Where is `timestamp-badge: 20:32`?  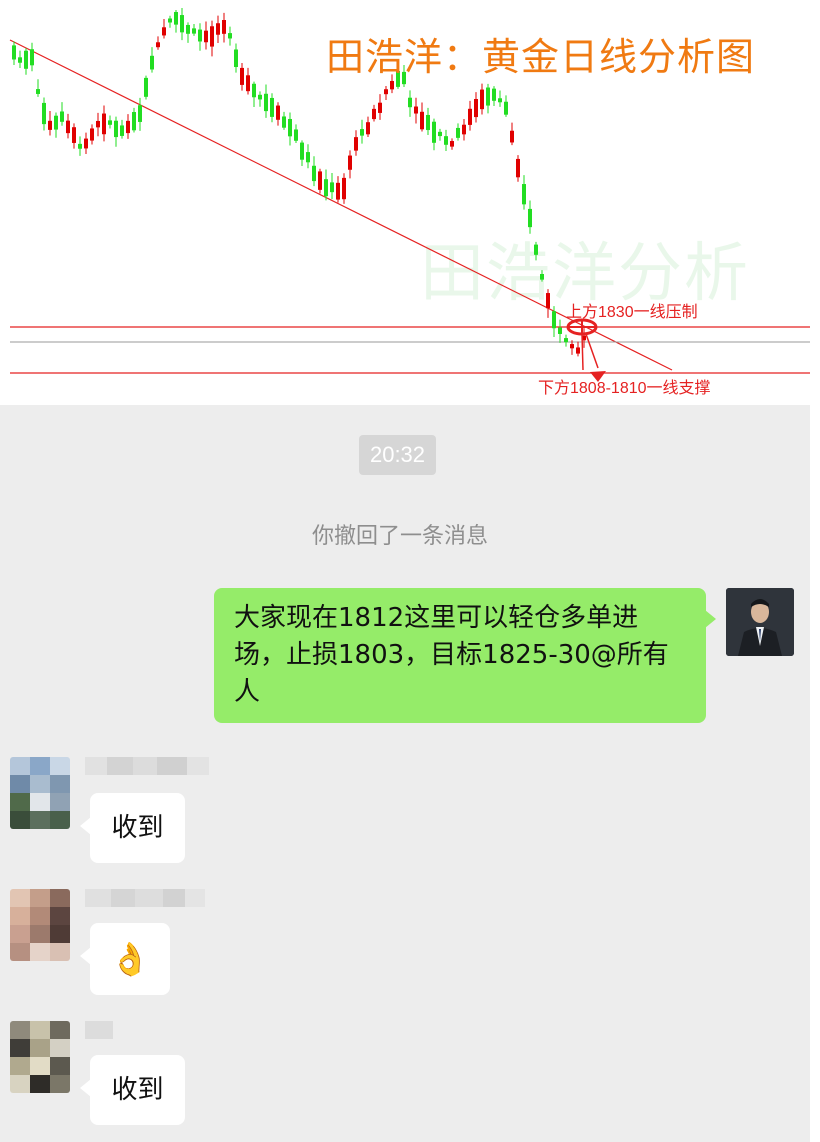 timestamp-badge: 20:32 is located at coordinates (397, 455).